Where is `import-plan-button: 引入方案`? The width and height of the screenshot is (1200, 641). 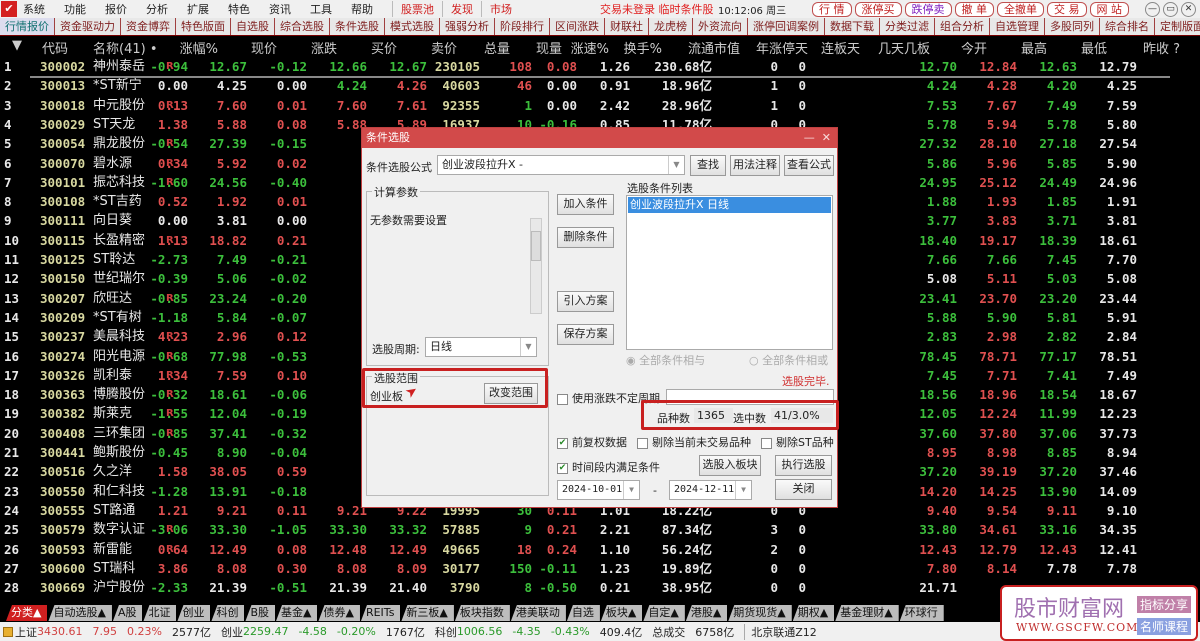 import-plan-button: 引入方案 is located at coordinates (585, 301).